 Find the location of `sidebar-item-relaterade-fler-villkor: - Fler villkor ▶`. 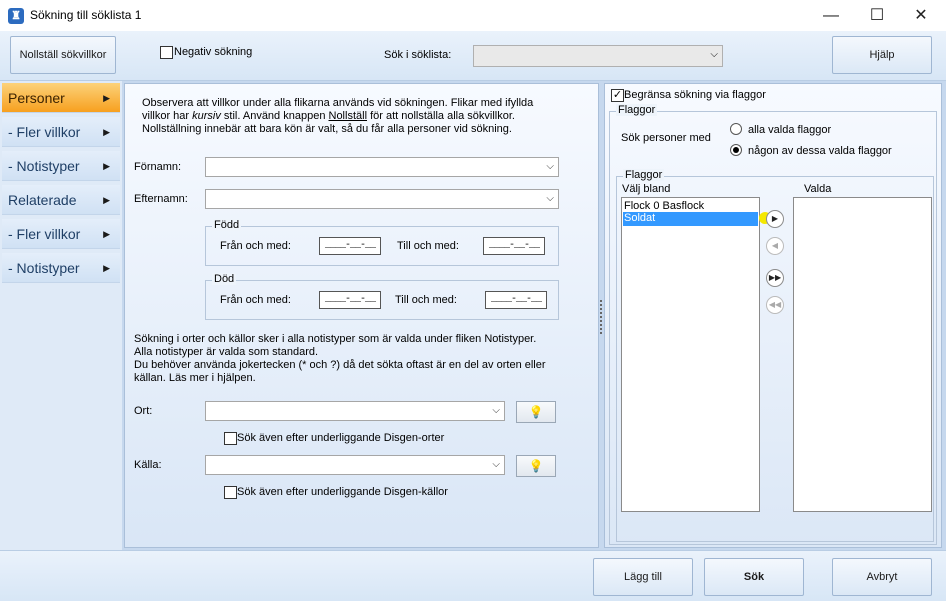

sidebar-item-relaterade-fler-villkor: - Fler villkor ▶ is located at coordinates (61, 234).